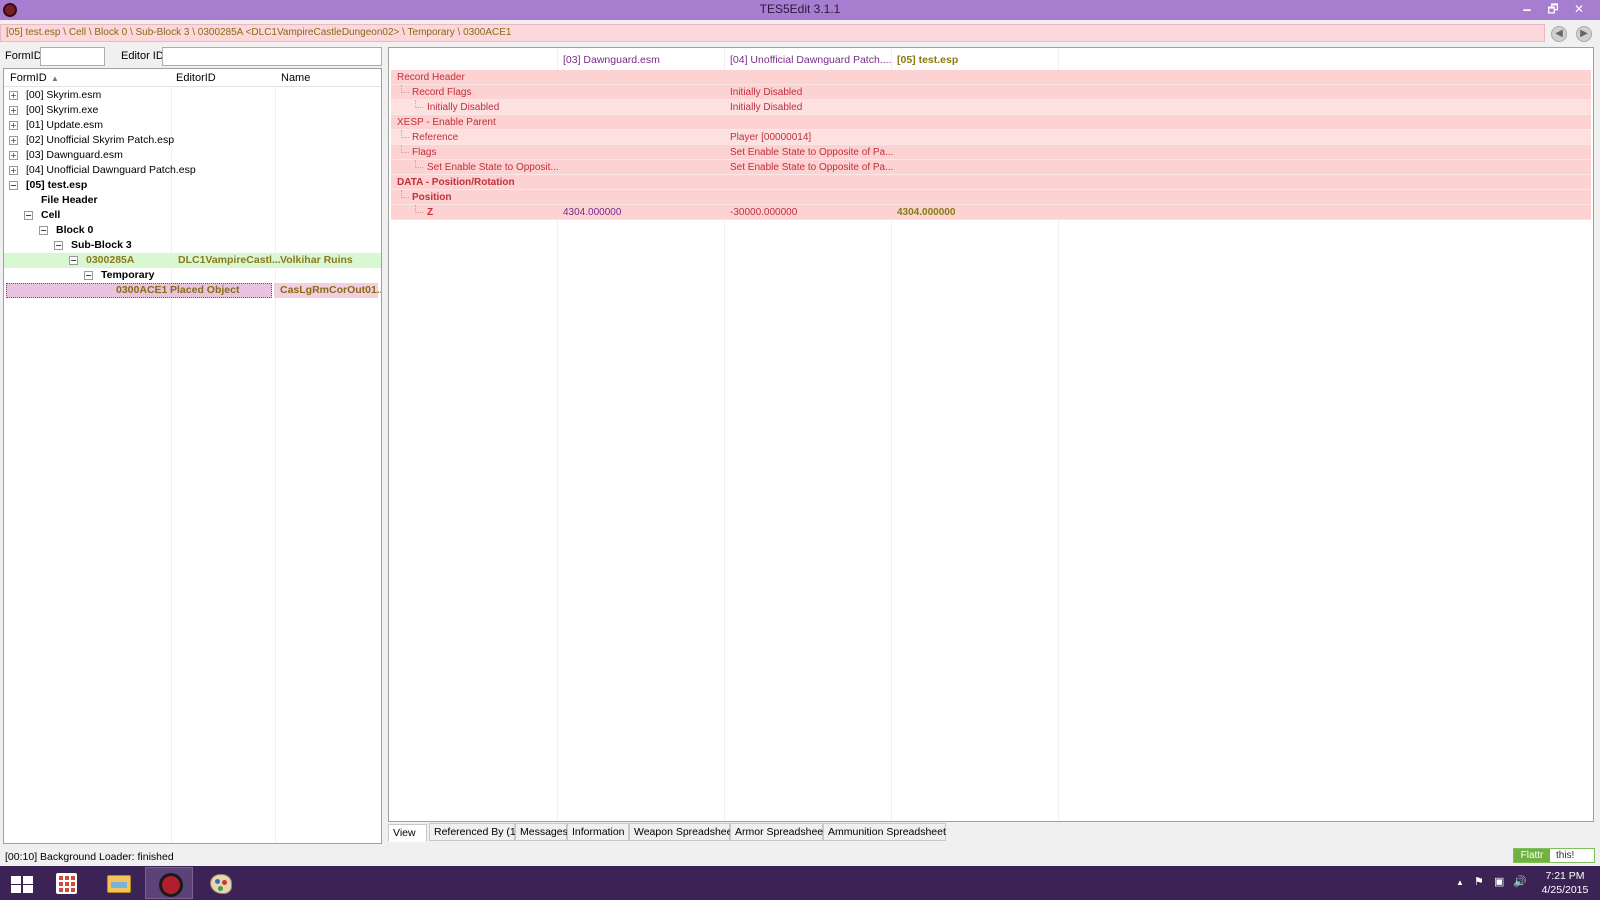  What do you see at coordinates (407, 833) in the screenshot?
I see `tab-view: View` at bounding box center [407, 833].